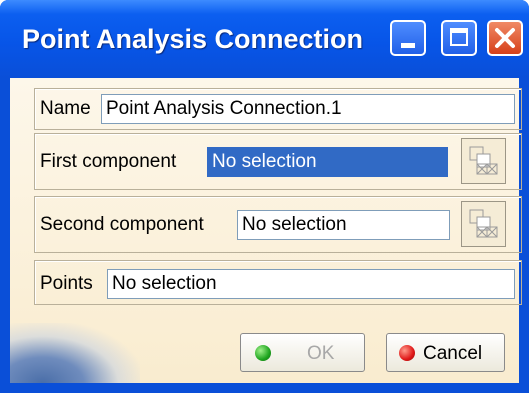 This screenshot has height=393, width=529. Describe the element at coordinates (65, 108) in the screenshot. I see `name-label: Name` at that location.